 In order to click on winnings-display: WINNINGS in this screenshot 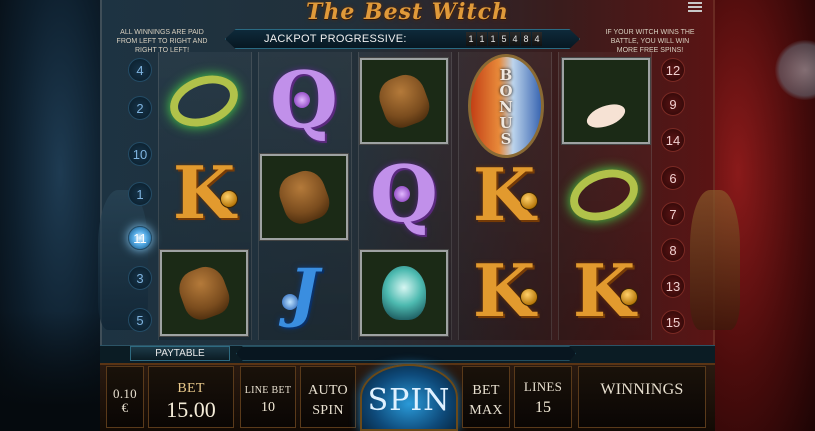, I will do `click(642, 397)`.